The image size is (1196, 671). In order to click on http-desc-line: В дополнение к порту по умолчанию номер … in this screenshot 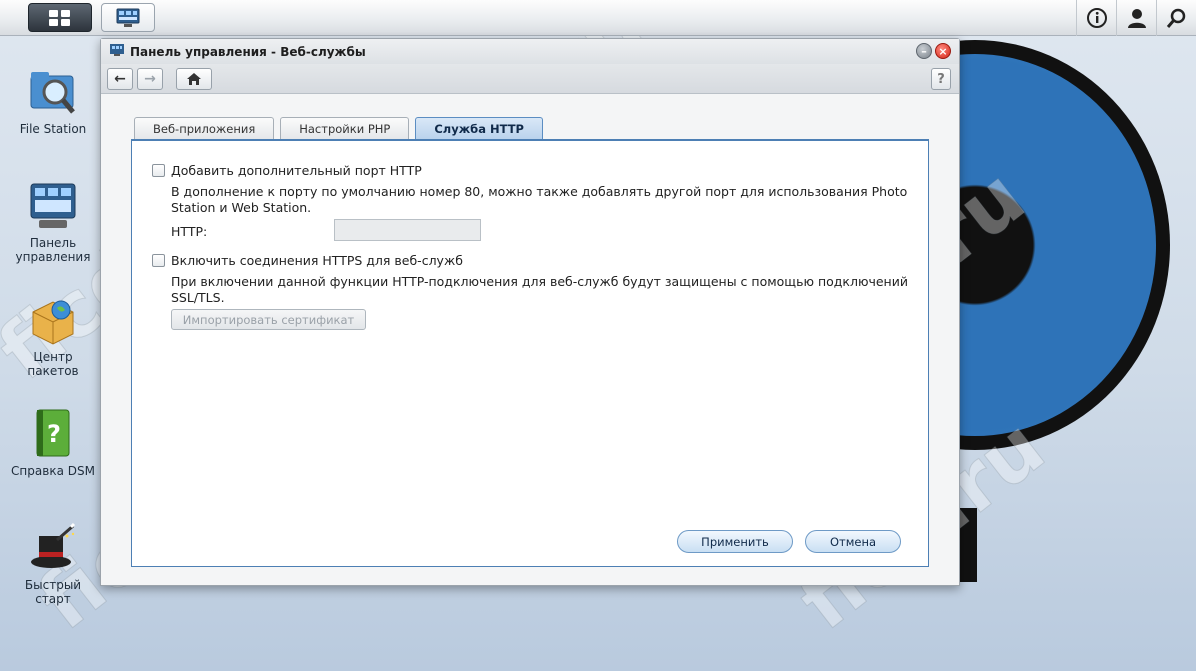, I will do `click(539, 191)`.